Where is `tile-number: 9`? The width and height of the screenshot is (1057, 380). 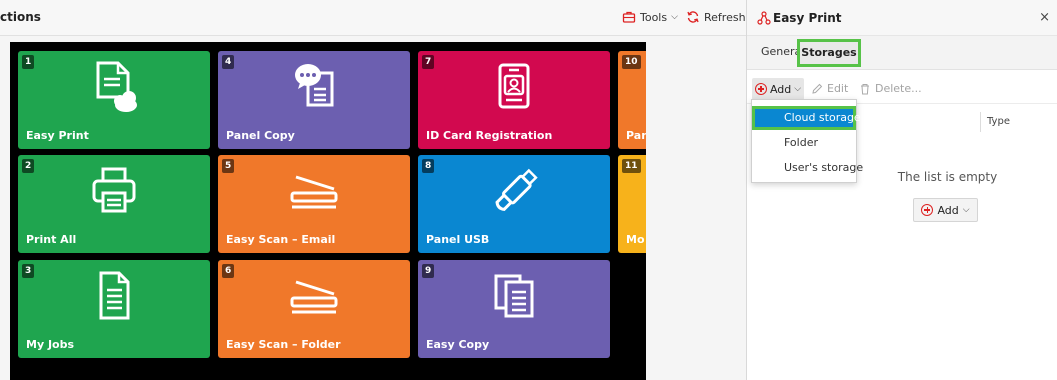
tile-number: 9 is located at coordinates (428, 271).